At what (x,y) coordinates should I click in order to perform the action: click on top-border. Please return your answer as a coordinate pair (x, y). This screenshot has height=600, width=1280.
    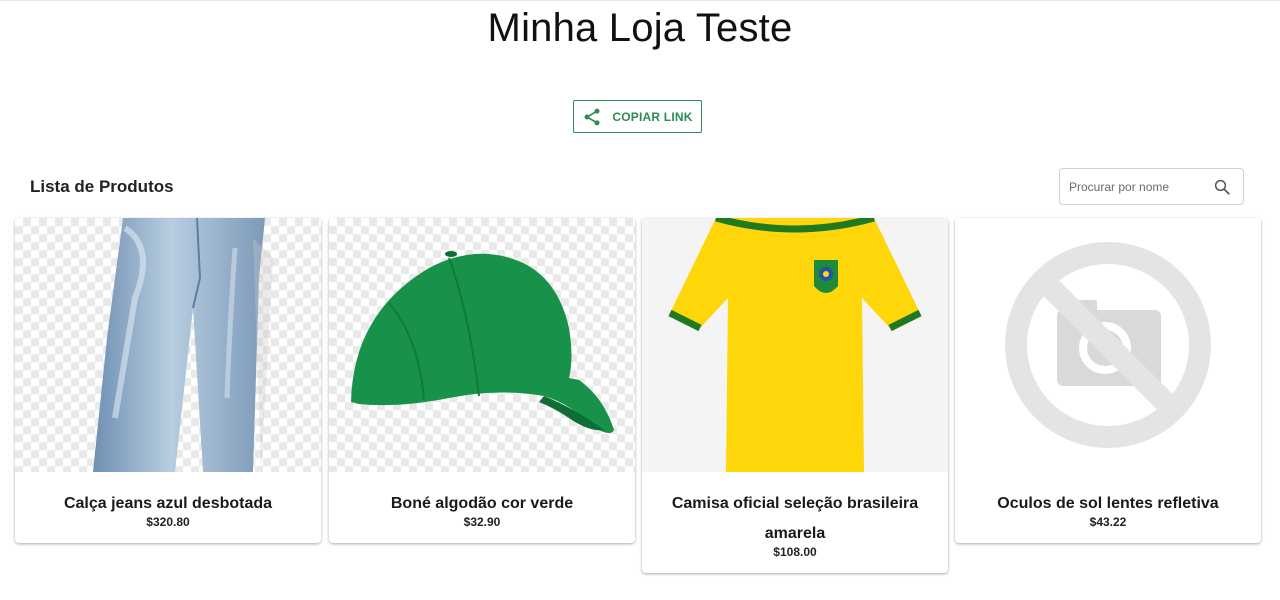
    Looking at the image, I should click on (640, 0).